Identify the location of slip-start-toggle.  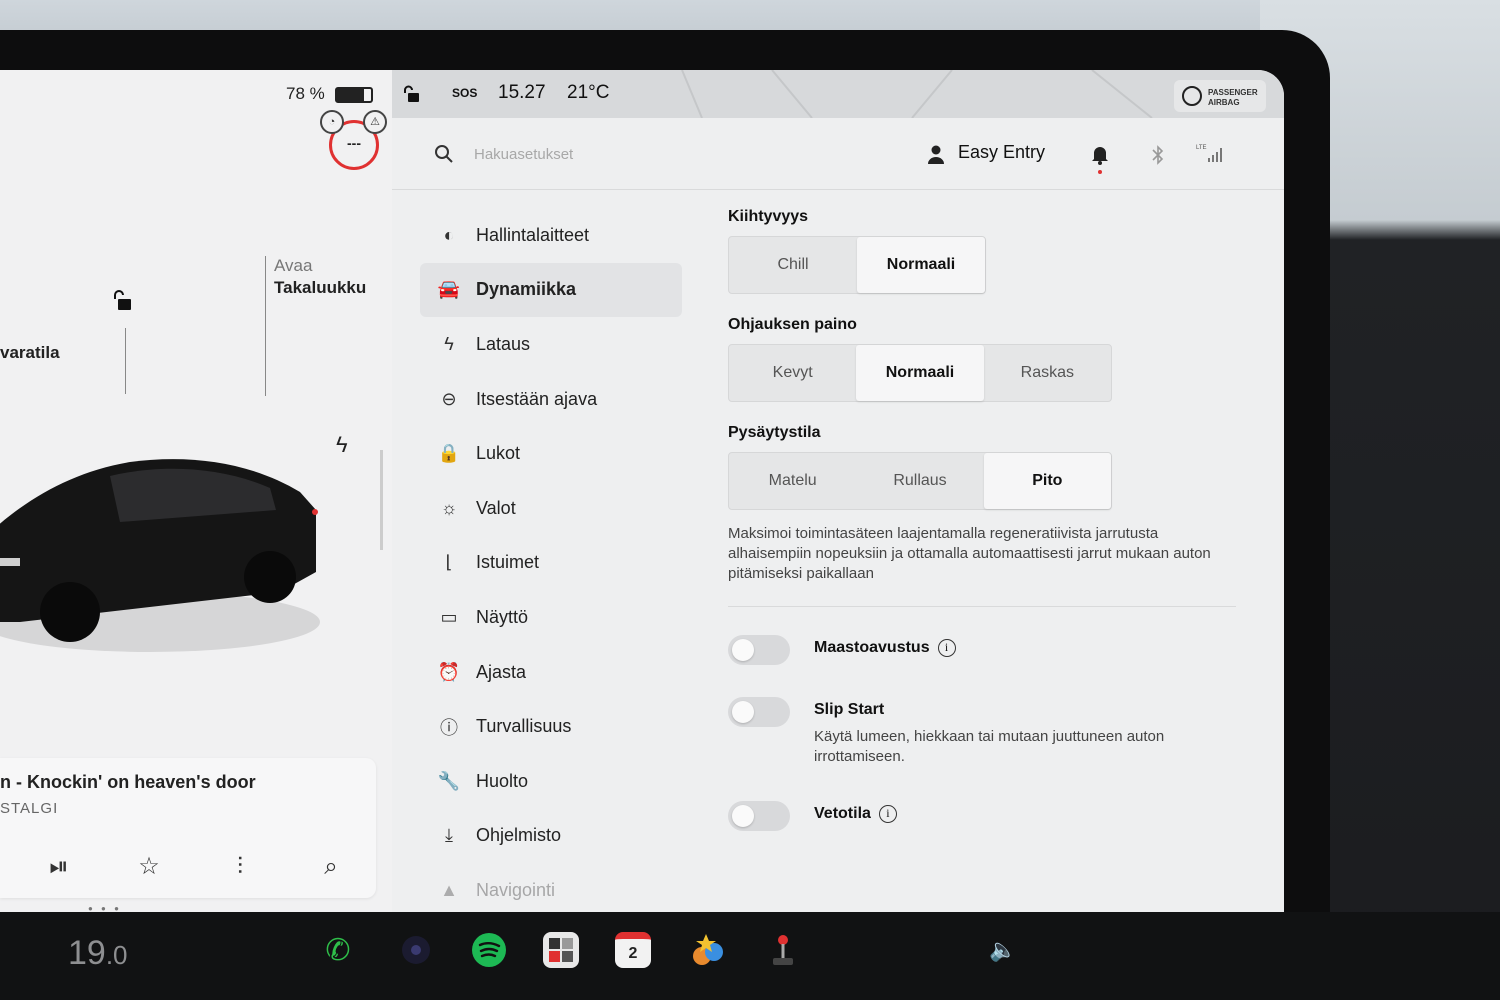
(759, 712).